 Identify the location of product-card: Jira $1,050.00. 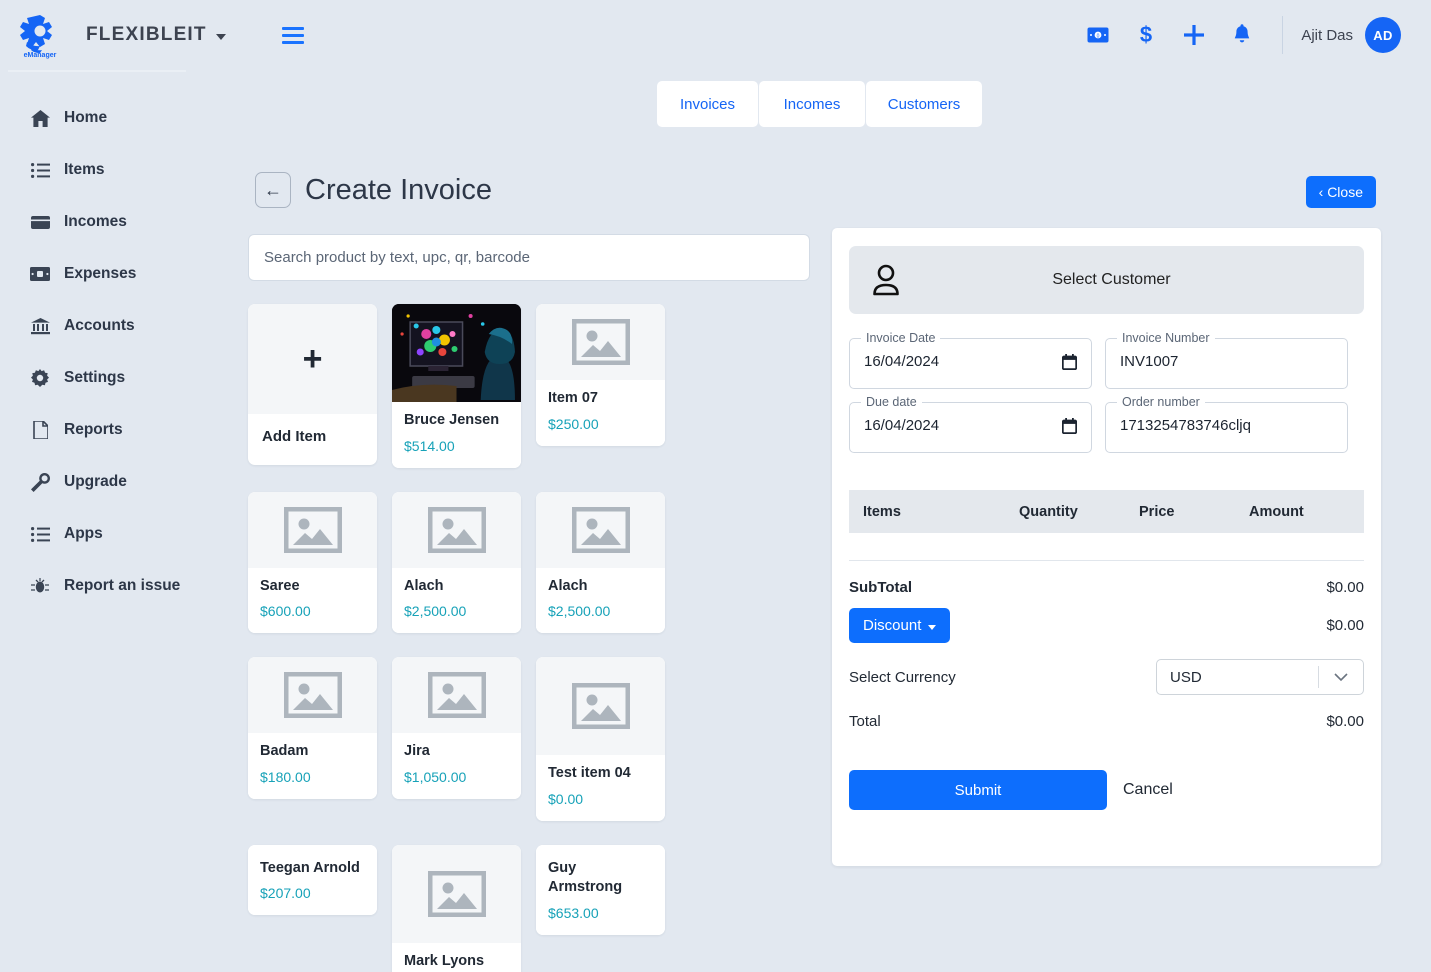
(456, 728).